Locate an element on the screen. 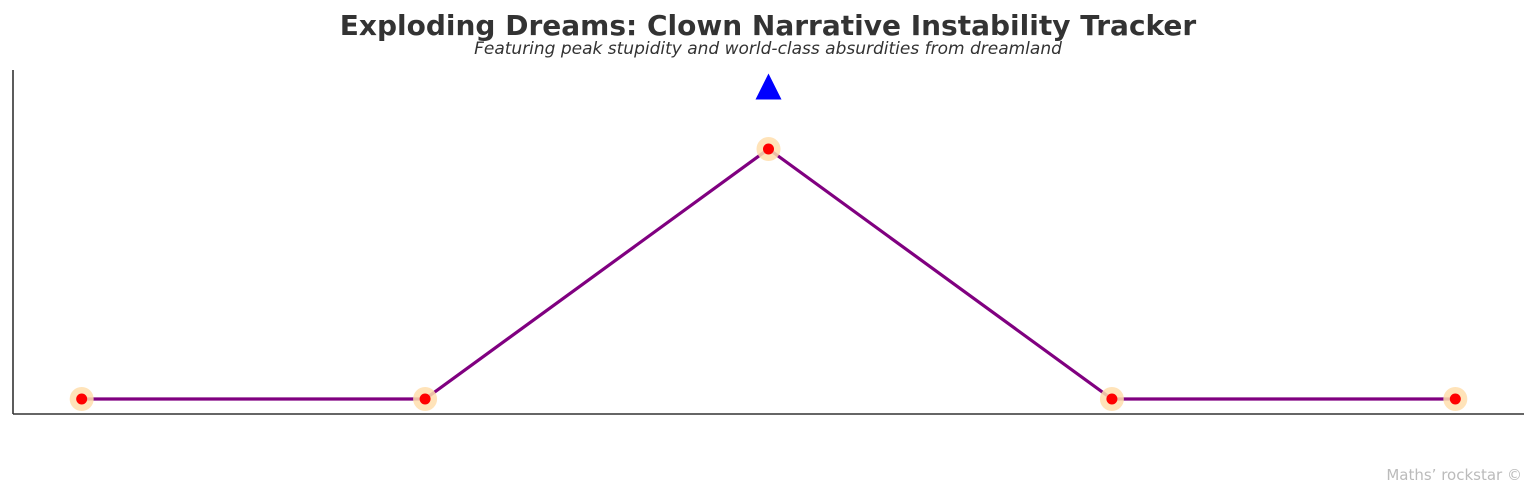  triangle-marker-icon is located at coordinates (768, 86).